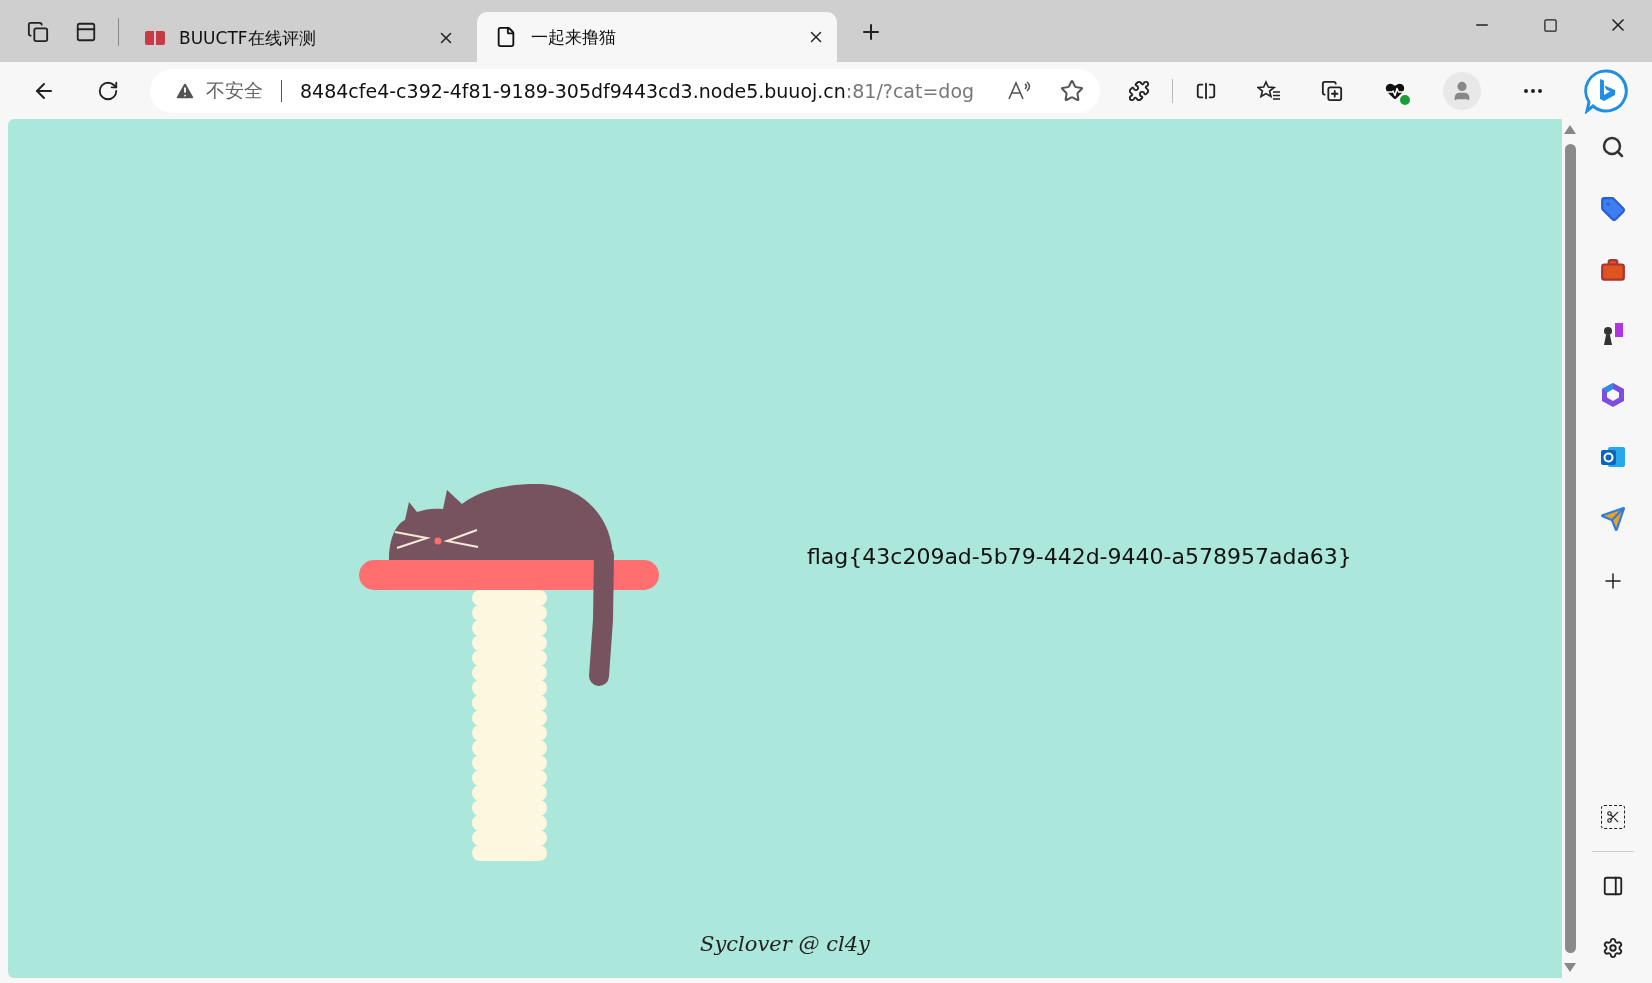 Image resolution: width=1652 pixels, height=983 pixels. Describe the element at coordinates (1462, 90) in the screenshot. I see `profile-avatar` at that location.